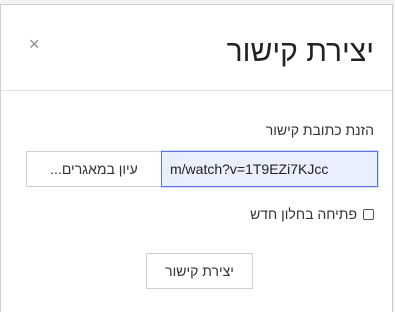  I want to click on open-new-window-label: פתיחה בחלון חדש, so click(303, 214).